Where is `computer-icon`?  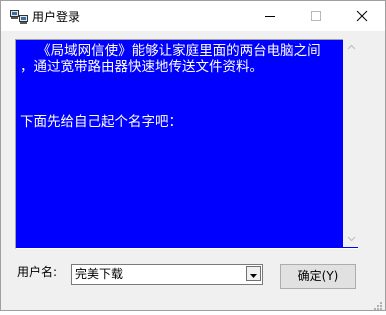 computer-icon is located at coordinates (19, 17).